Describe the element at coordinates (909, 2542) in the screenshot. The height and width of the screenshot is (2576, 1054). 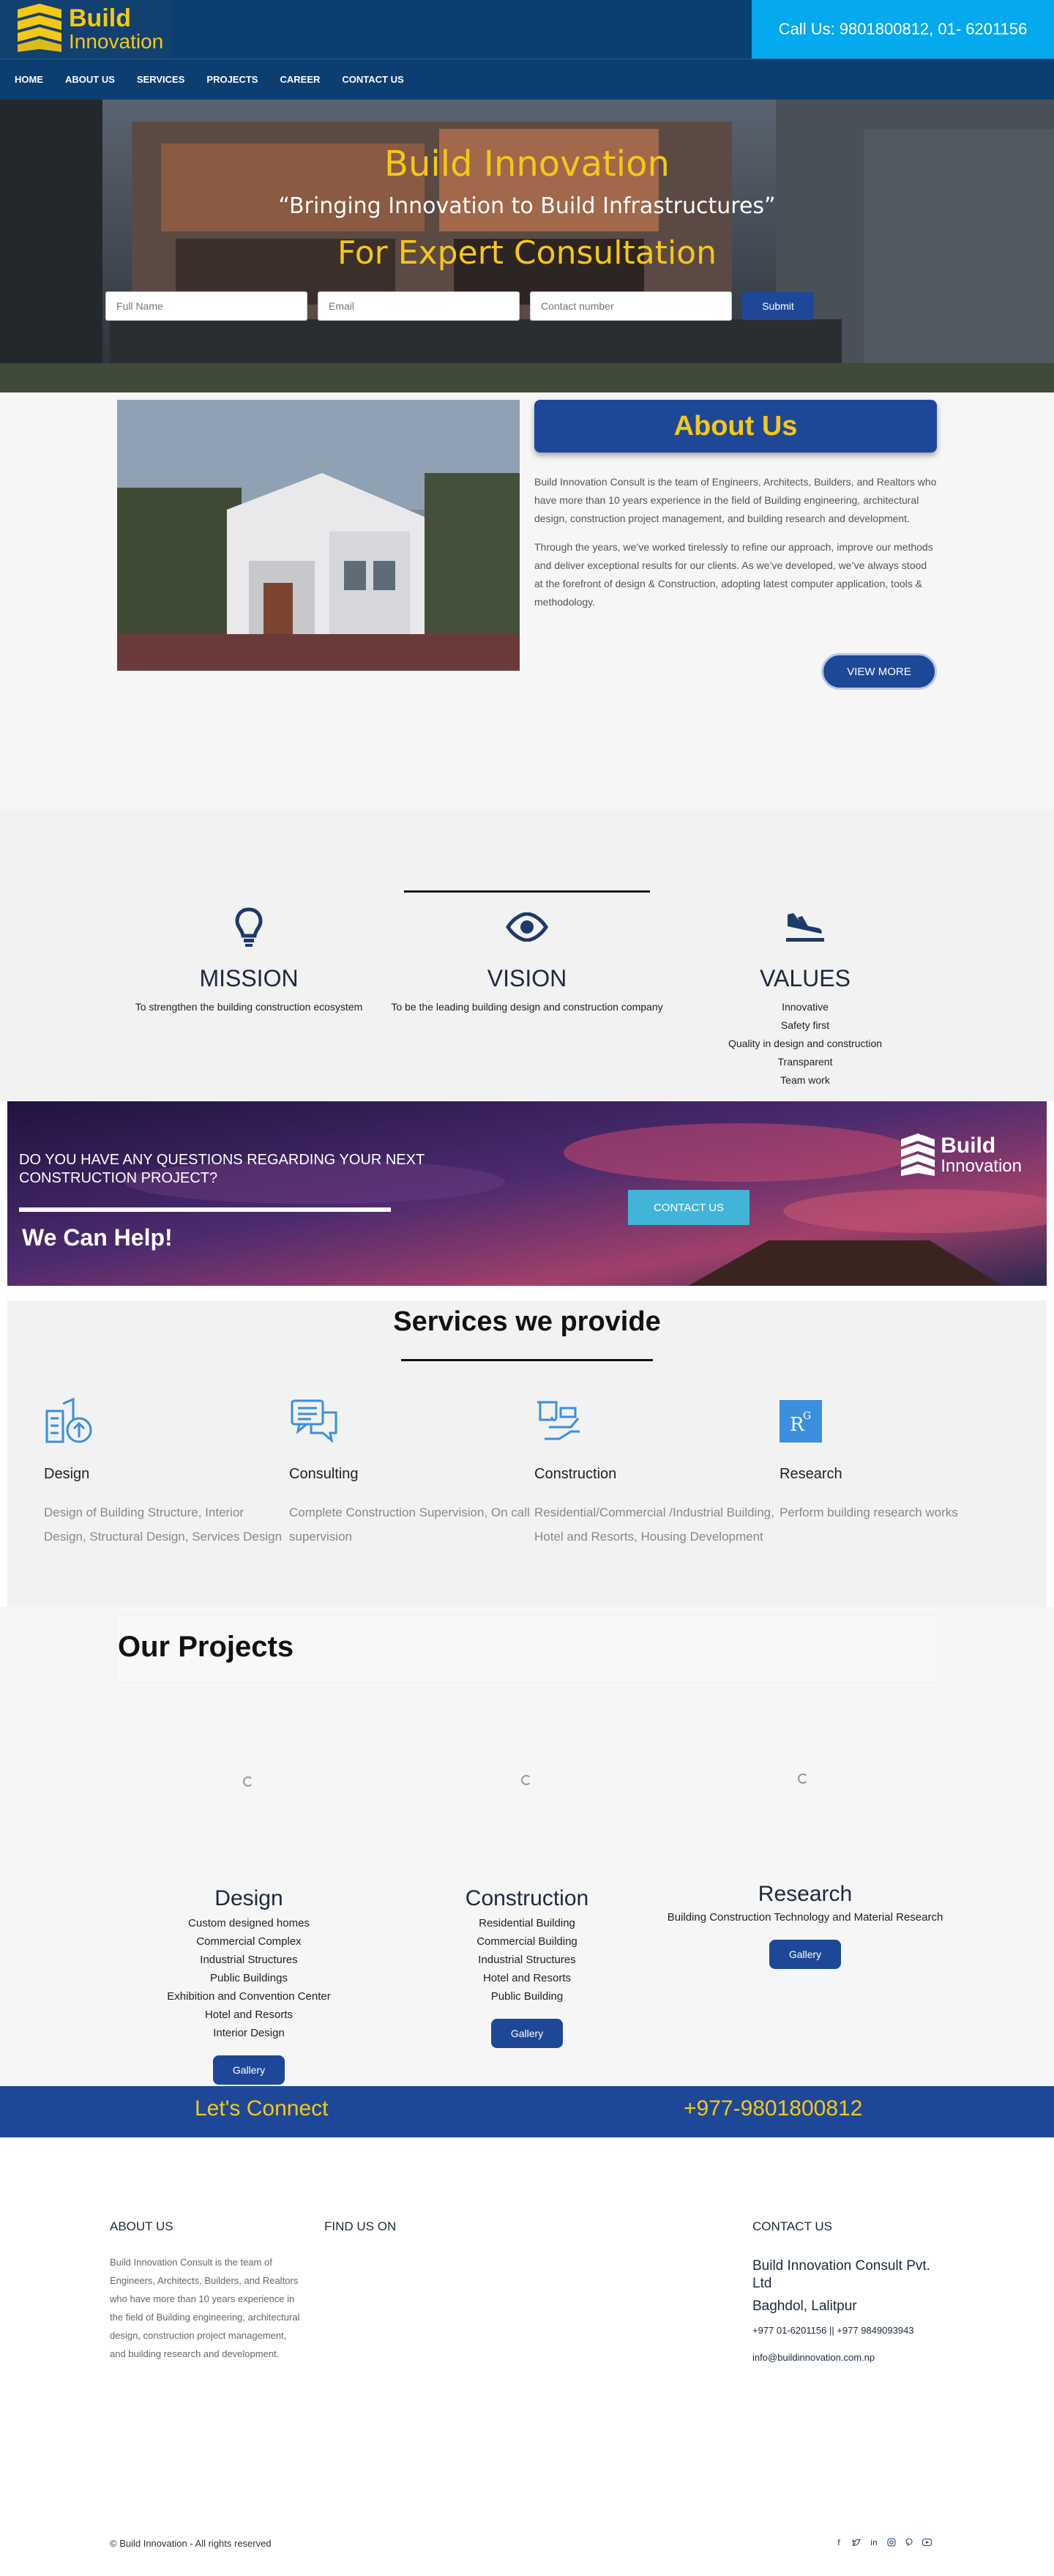
I see `pinterest-icon` at that location.